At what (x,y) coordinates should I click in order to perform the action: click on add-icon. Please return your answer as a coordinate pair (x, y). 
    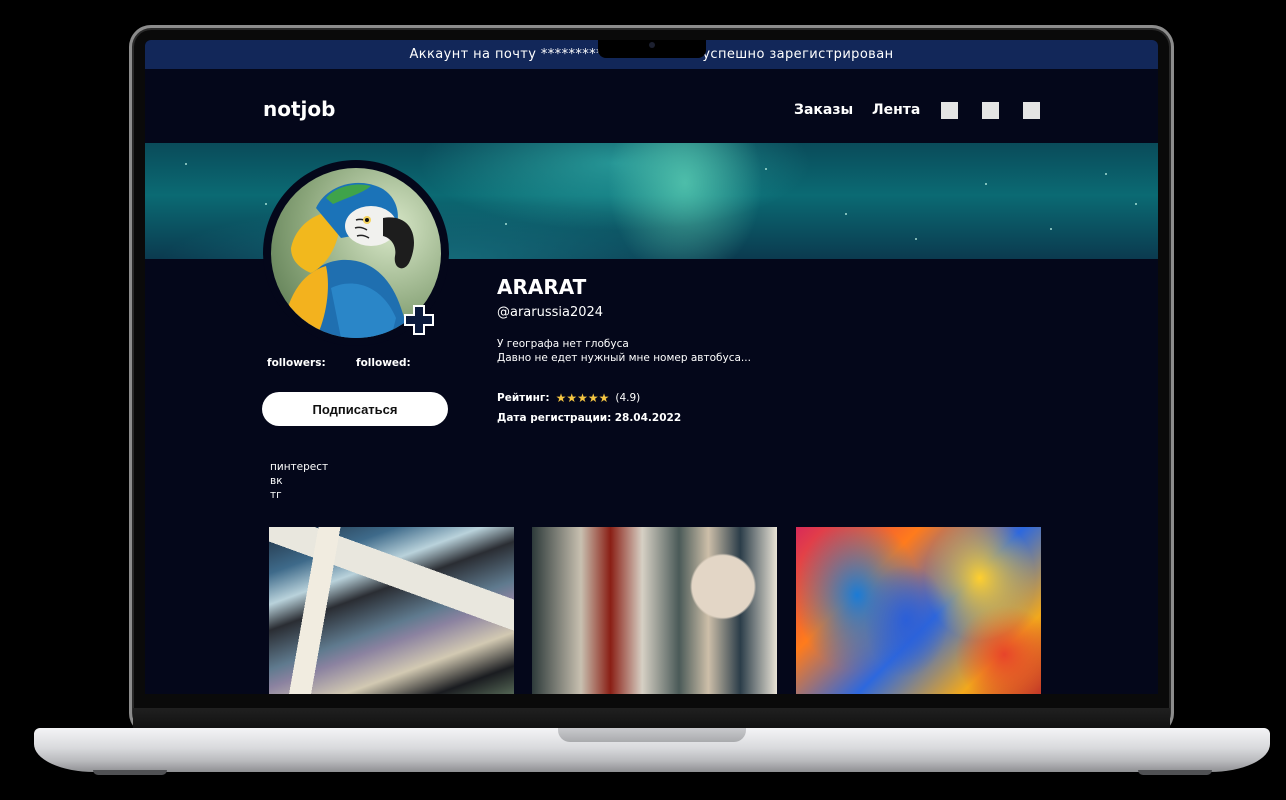
    Looking at the image, I should click on (419, 320).